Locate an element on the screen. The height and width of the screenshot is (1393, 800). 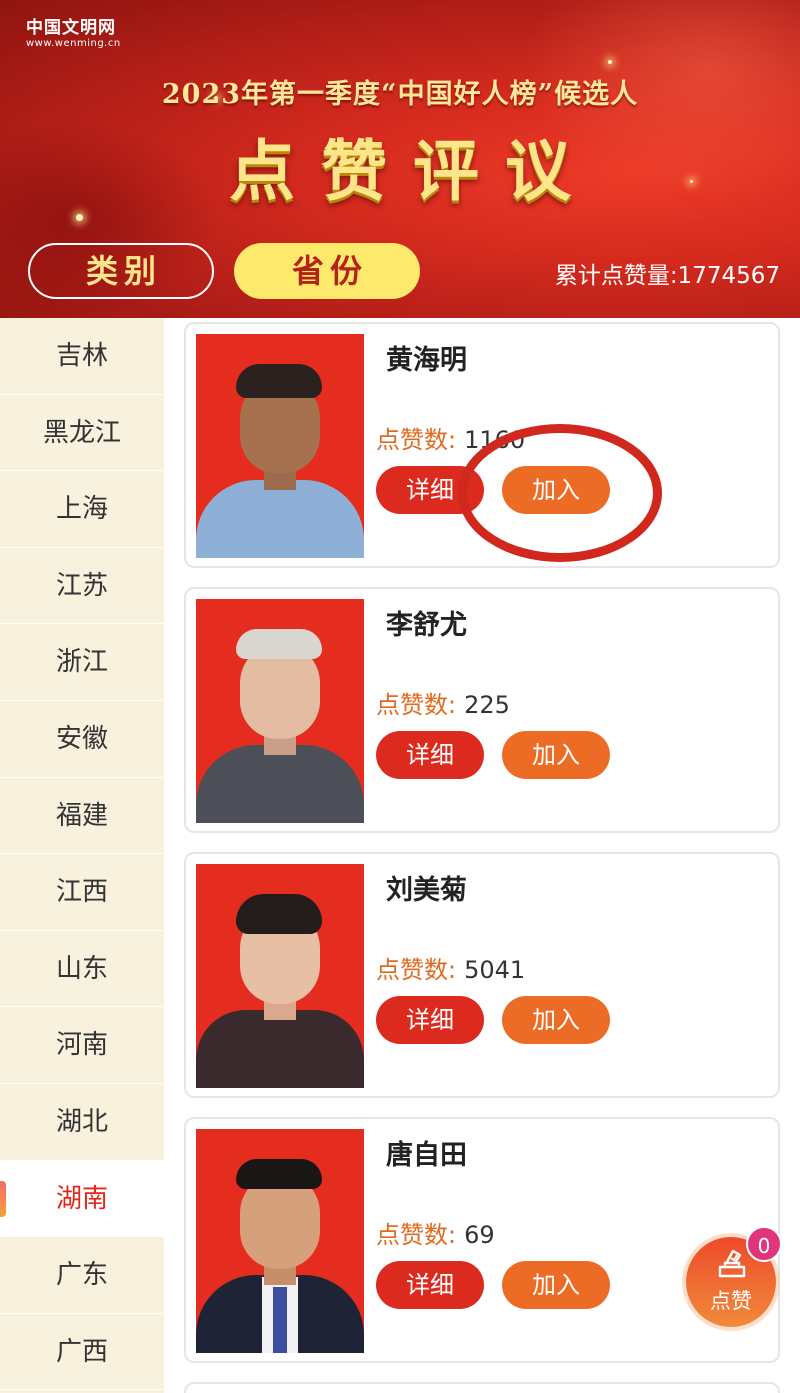
sidebar-item-jiangxi: 江西 is located at coordinates (82, 892).